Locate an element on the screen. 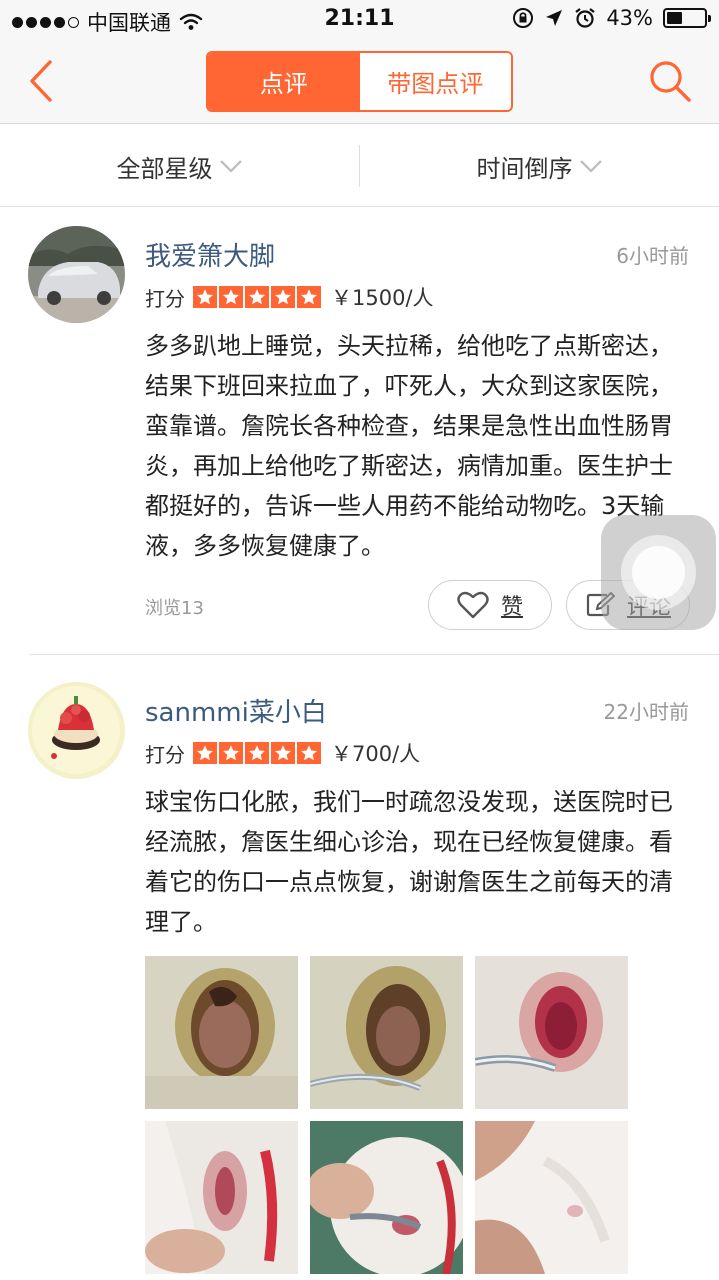 The height and width of the screenshot is (1280, 719). navigation-bar: 点评 带图点评 is located at coordinates (359, 82).